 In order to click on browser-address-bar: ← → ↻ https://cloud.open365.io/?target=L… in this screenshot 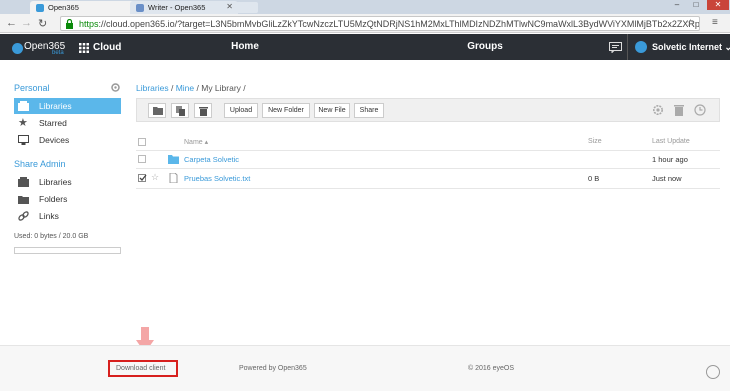, I will do `click(365, 23)`.